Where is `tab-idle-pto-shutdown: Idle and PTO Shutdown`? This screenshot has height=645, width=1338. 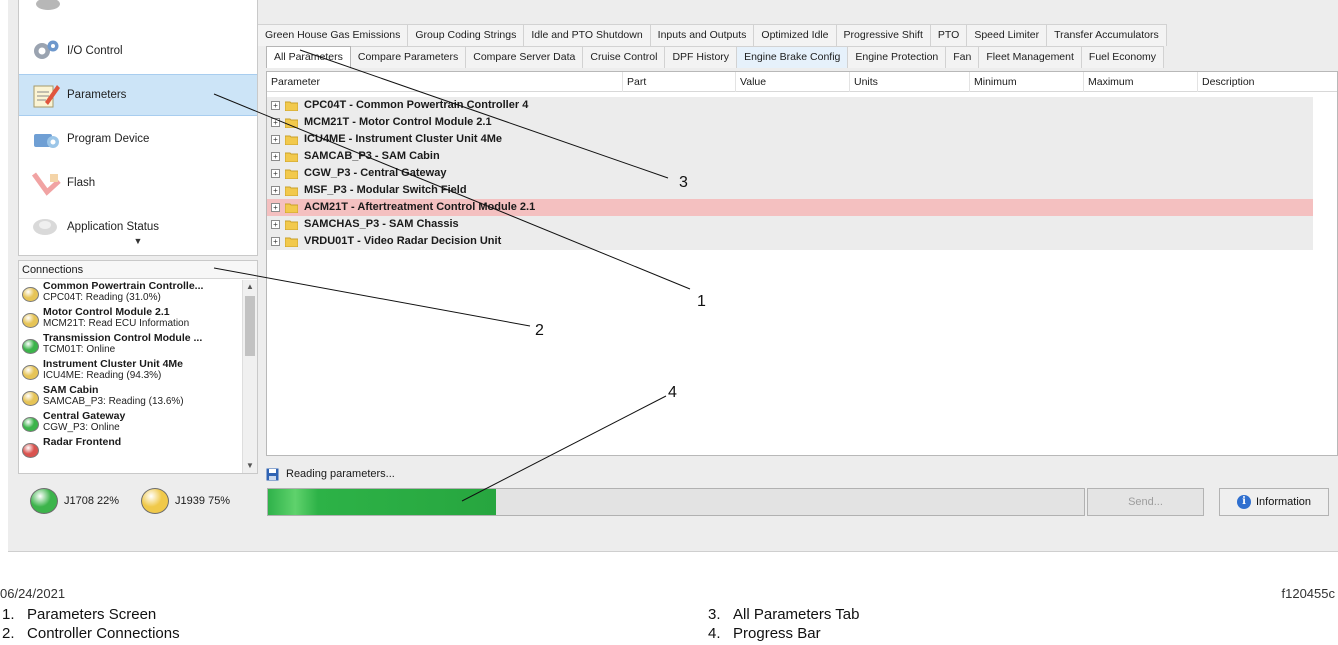
tab-idle-pto-shutdown: Idle and PTO Shutdown is located at coordinates (587, 35).